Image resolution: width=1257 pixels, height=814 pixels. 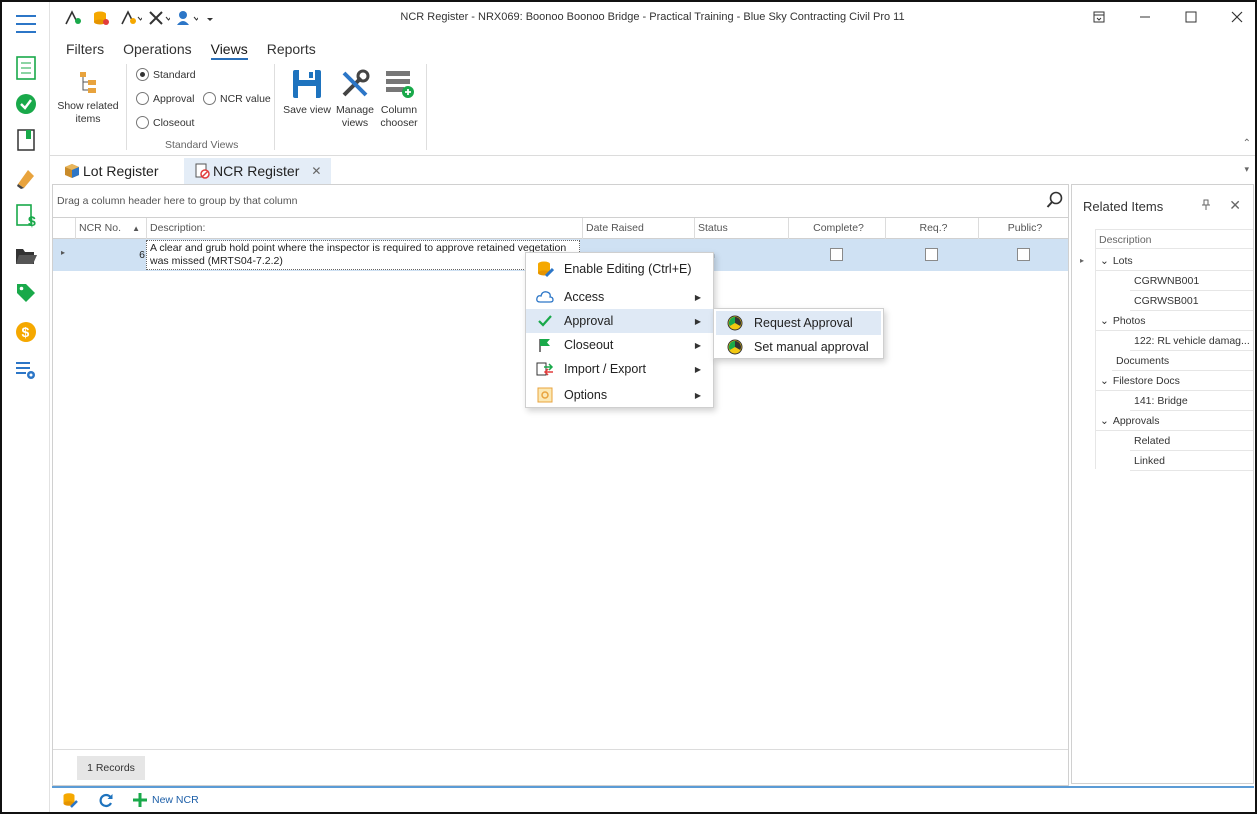 What do you see at coordinates (1168, 17) in the screenshot?
I see `window-controls` at bounding box center [1168, 17].